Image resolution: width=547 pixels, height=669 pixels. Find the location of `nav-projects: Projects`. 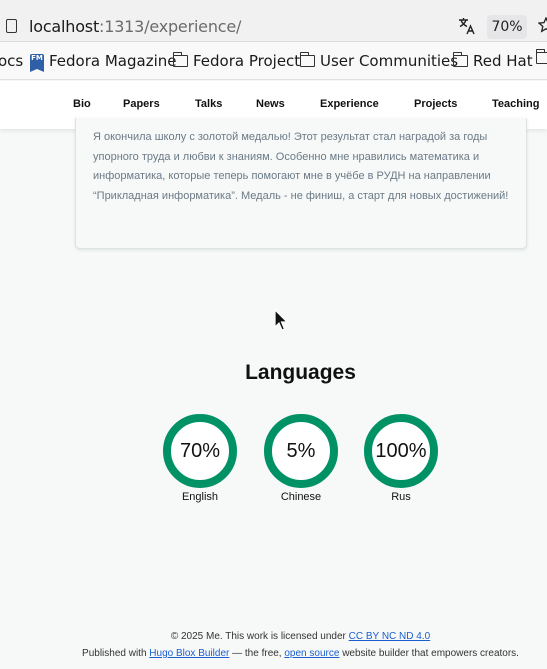

nav-projects: Projects is located at coordinates (435, 104).